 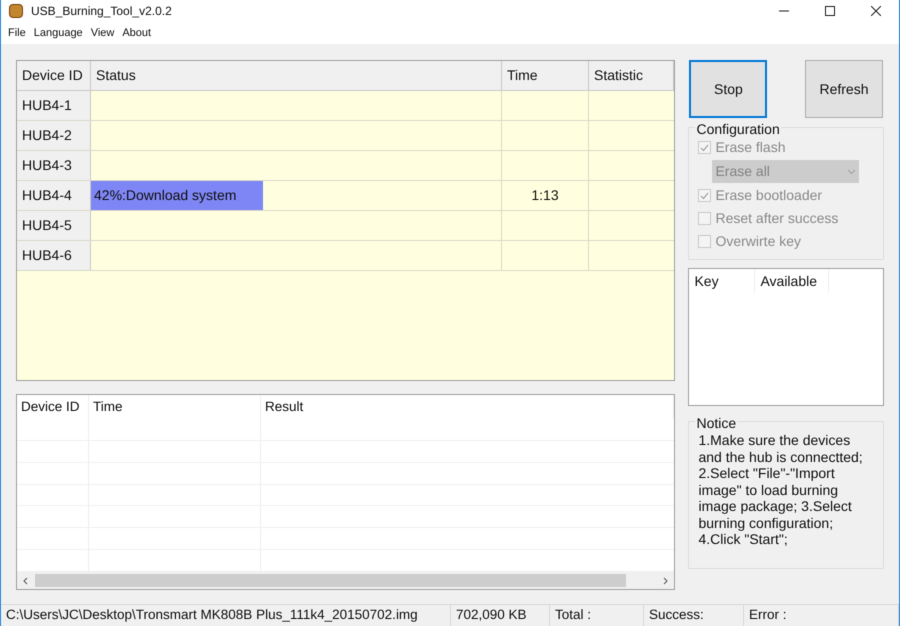 What do you see at coordinates (54, 105) in the screenshot?
I see `device-cell: HUB4-1` at bounding box center [54, 105].